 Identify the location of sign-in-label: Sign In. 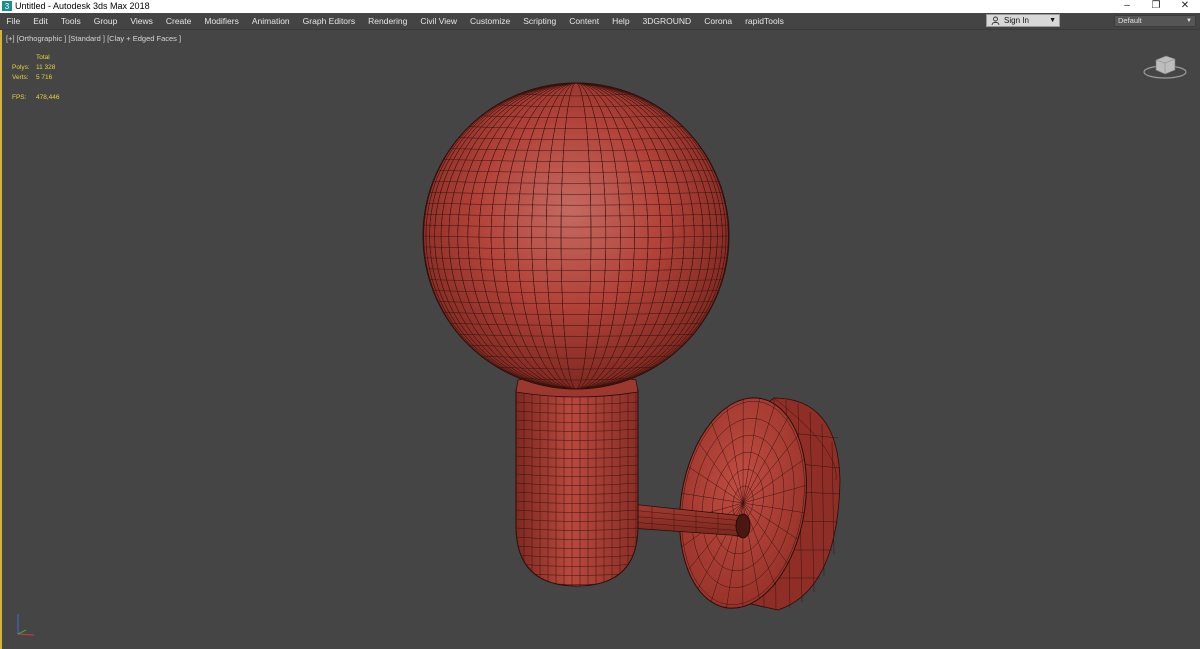
(1016, 20).